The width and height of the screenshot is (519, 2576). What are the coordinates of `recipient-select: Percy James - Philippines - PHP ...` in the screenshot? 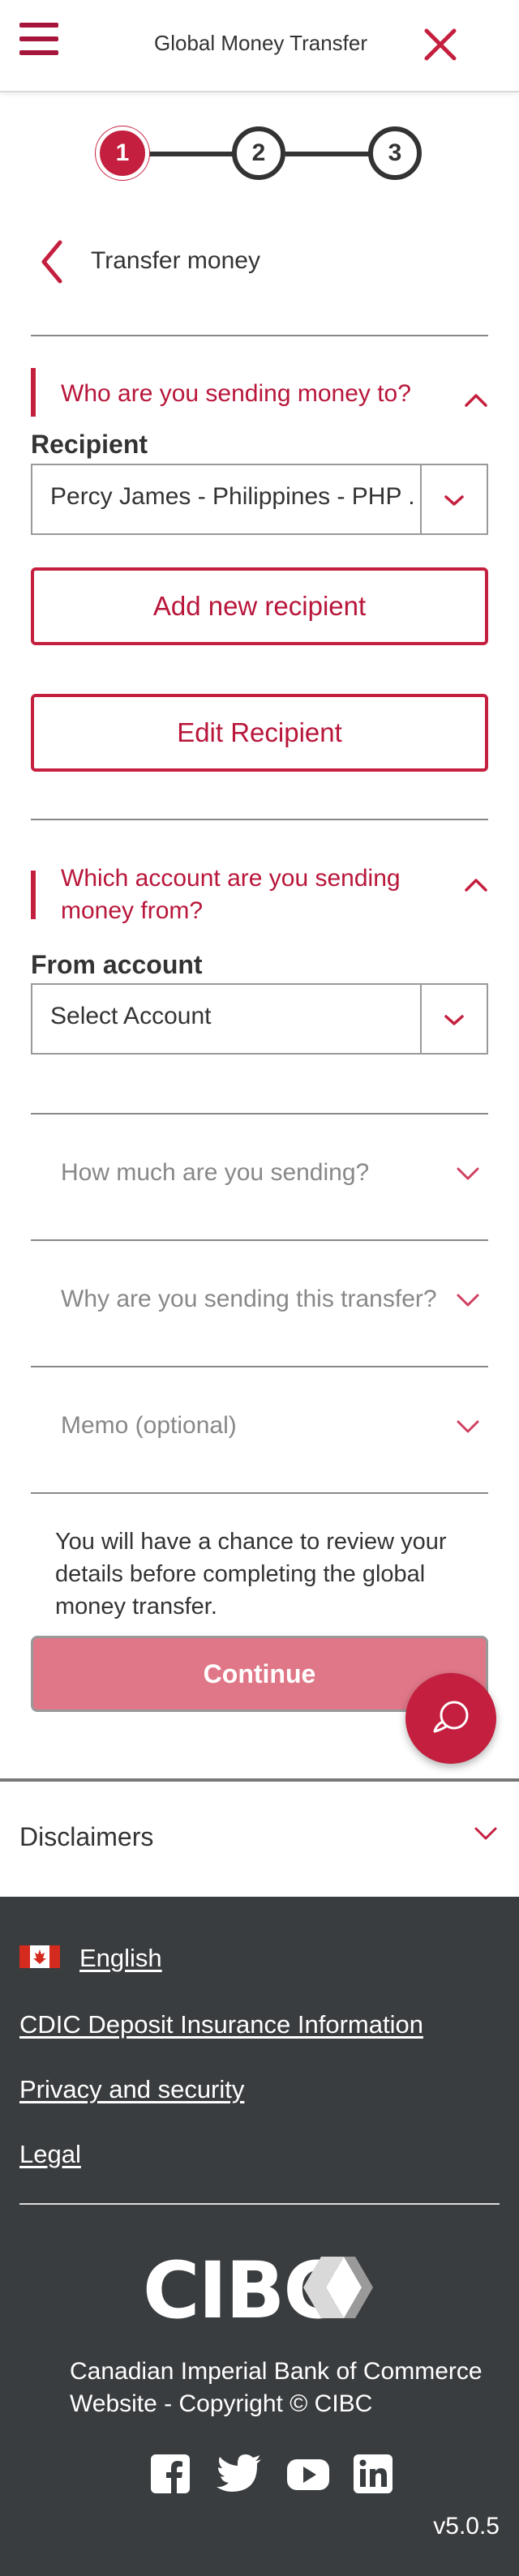 It's located at (259, 499).